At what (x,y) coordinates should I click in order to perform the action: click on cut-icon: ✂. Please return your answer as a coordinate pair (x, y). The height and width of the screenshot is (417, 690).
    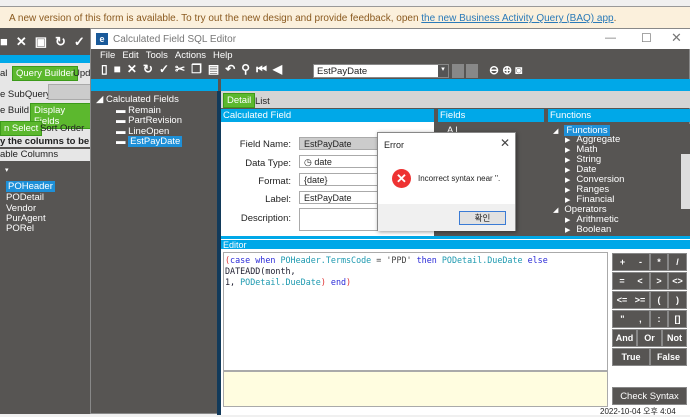
    Looking at the image, I should click on (183, 69).